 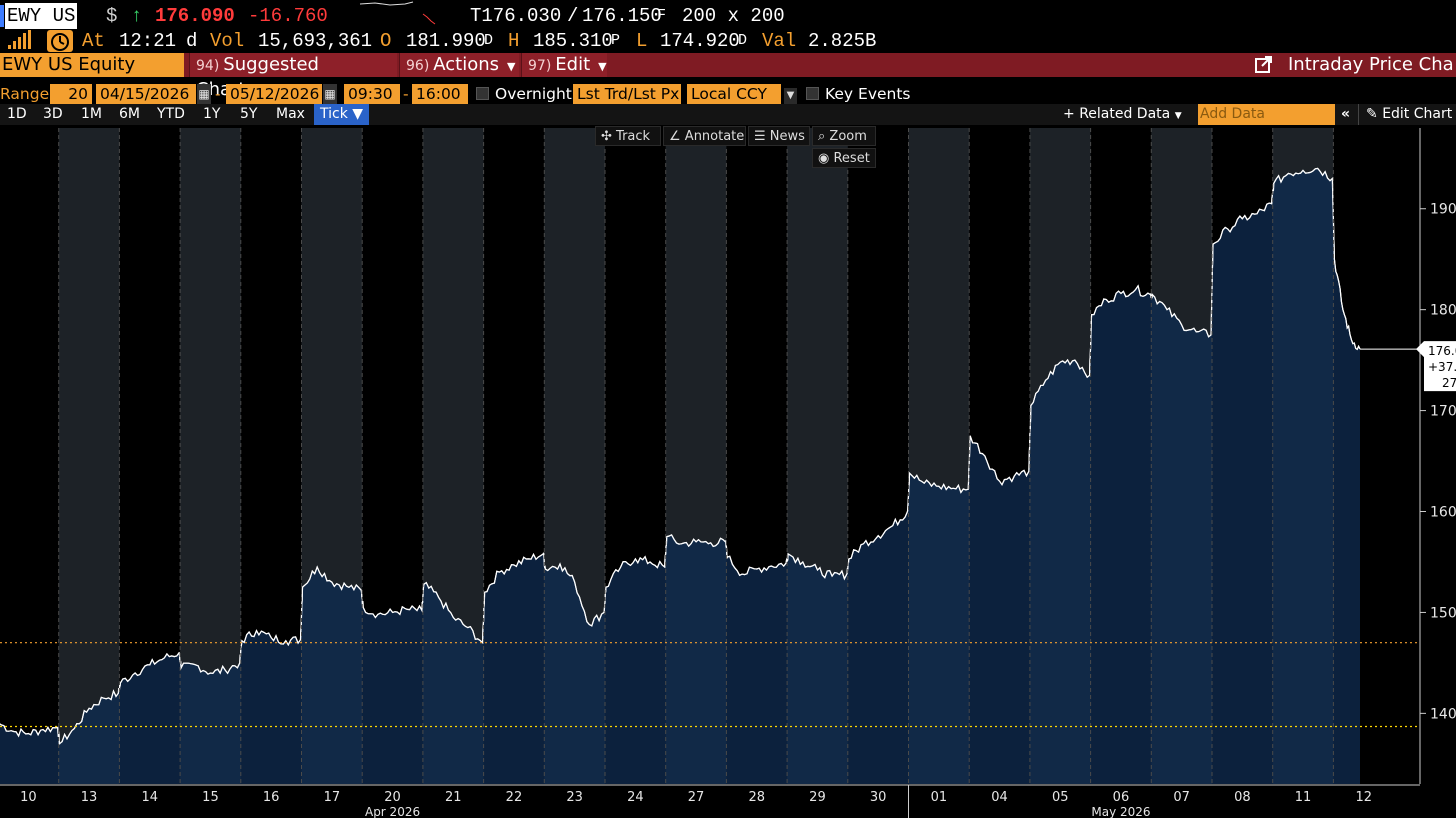 What do you see at coordinates (627, 94) in the screenshot?
I see `price-field-select: Lst Trd/Lst Px` at bounding box center [627, 94].